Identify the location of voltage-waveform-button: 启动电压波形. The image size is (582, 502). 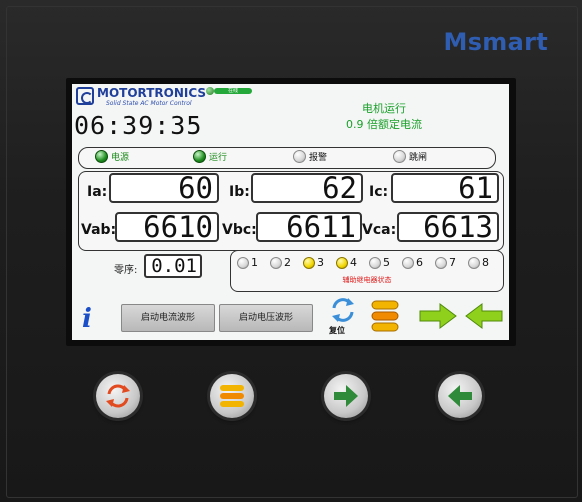
(266, 318).